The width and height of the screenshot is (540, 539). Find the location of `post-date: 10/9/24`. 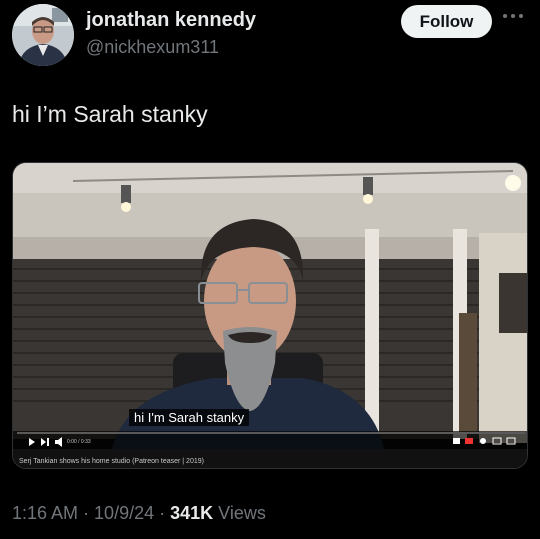

post-date: 10/9/24 is located at coordinates (124, 513).